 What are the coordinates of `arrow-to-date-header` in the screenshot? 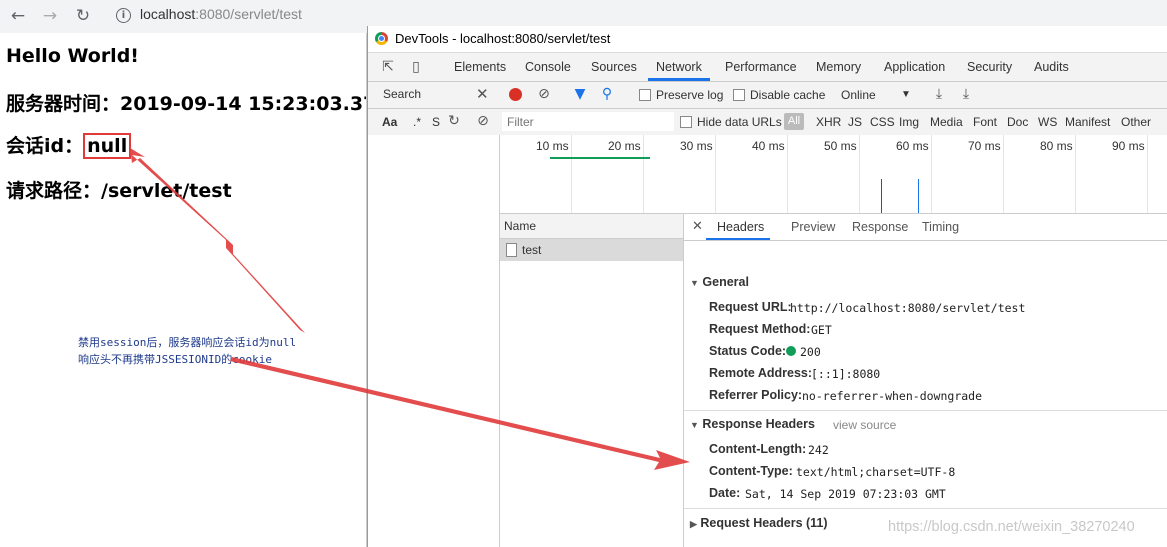 It's located at (460, 413).